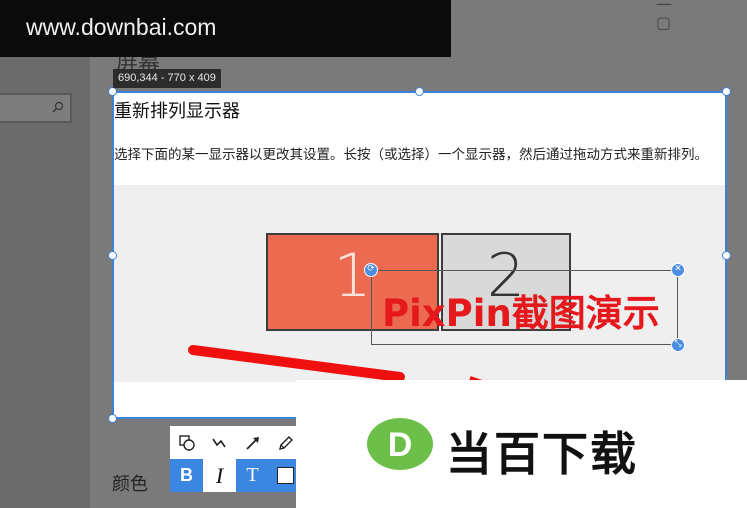  I want to click on rearrange-title: 重新排列显示器, so click(177, 111).